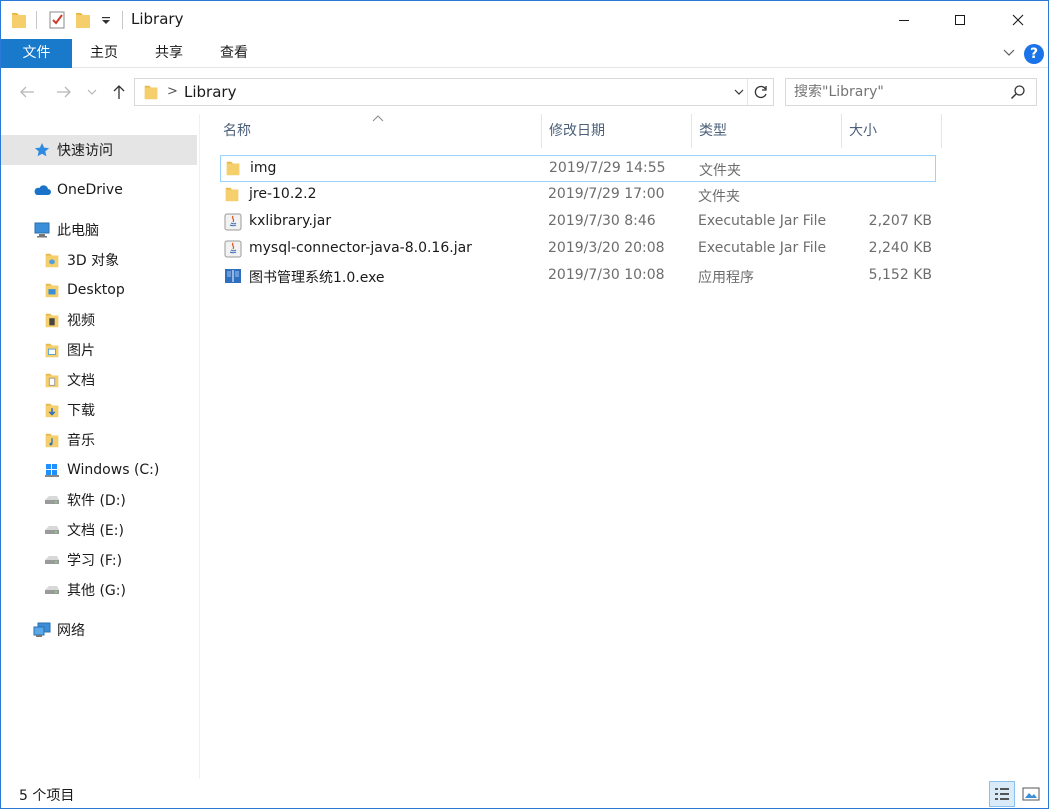 The width and height of the screenshot is (1049, 809). I want to click on file-name: kxlibrary.jar, so click(290, 221).